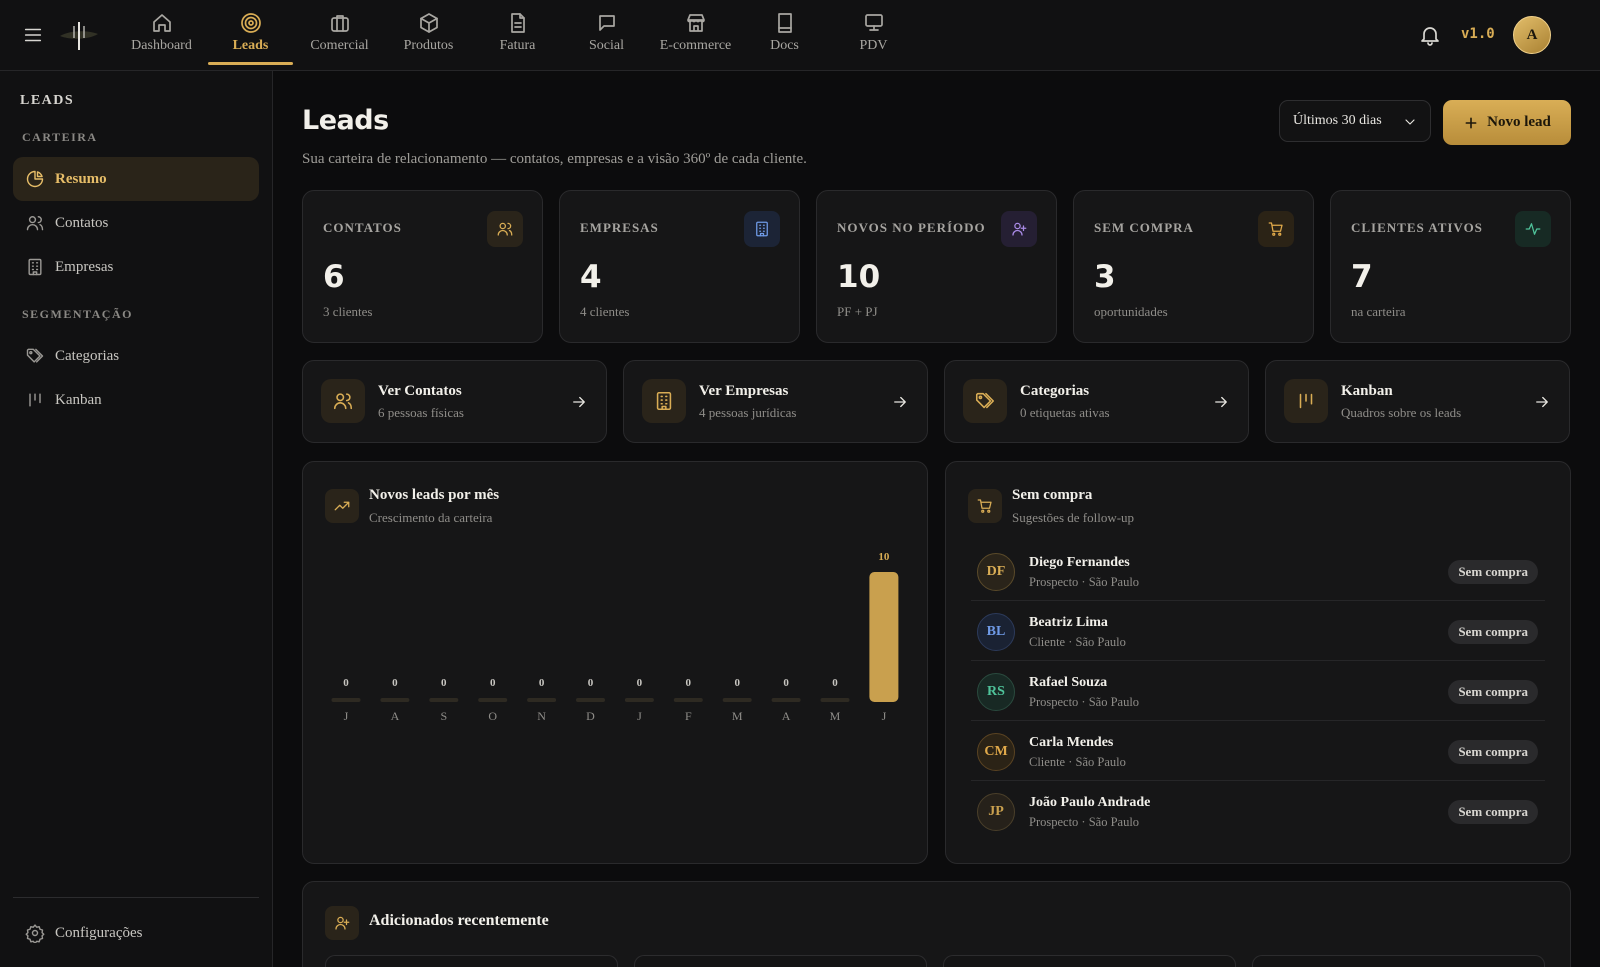 Image resolution: width=1600 pixels, height=967 pixels. Describe the element at coordinates (996, 812) in the screenshot. I see `avatar: JP` at that location.